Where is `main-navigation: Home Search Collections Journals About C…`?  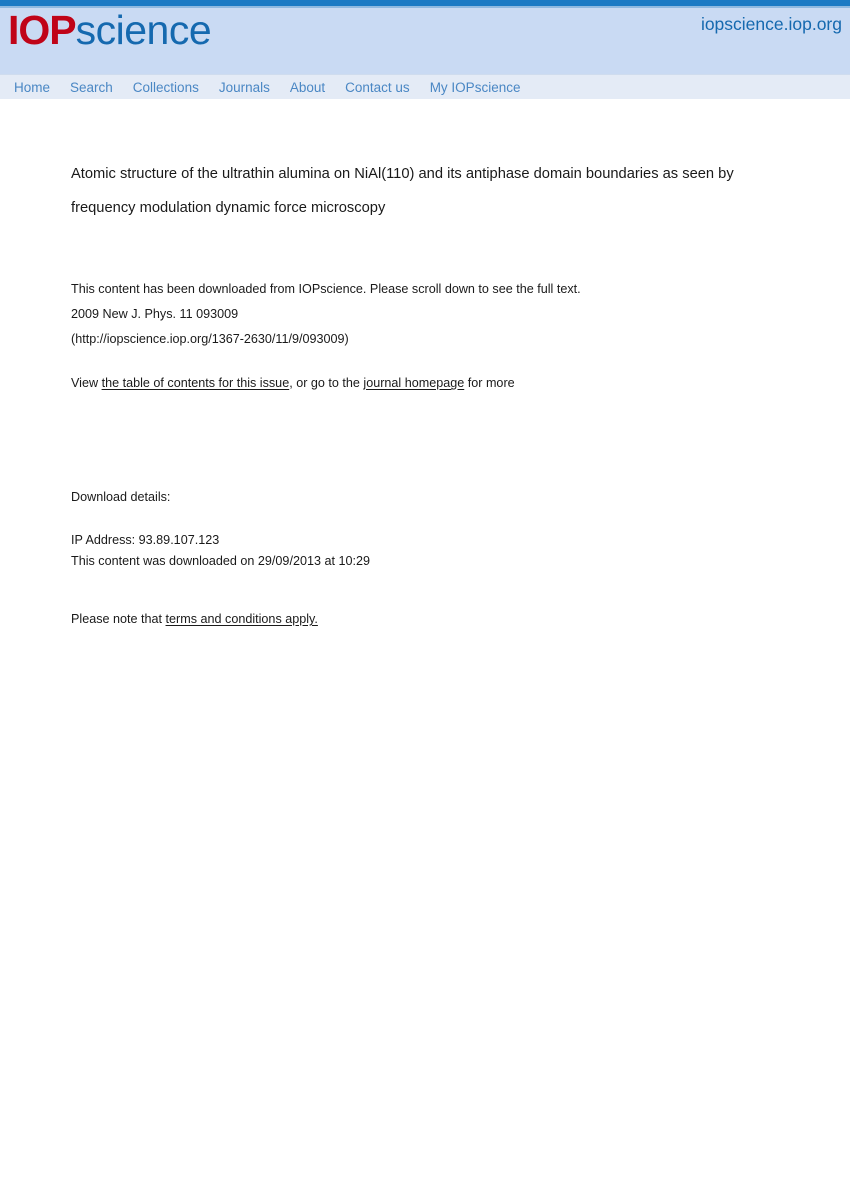 main-navigation: Home Search Collections Journals About C… is located at coordinates (425, 86).